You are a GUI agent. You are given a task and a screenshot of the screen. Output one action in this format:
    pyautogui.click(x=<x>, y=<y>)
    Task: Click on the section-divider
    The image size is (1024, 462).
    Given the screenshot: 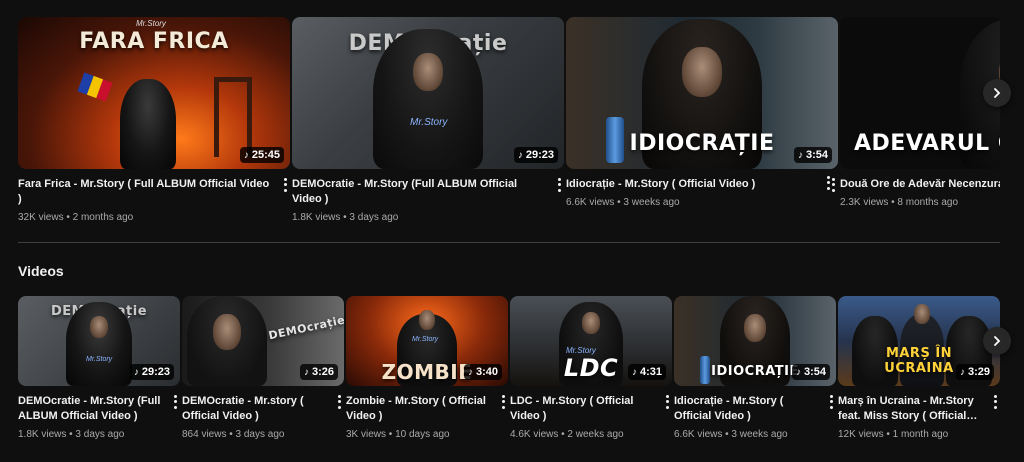 What is the action you would take?
    pyautogui.click(x=509, y=242)
    